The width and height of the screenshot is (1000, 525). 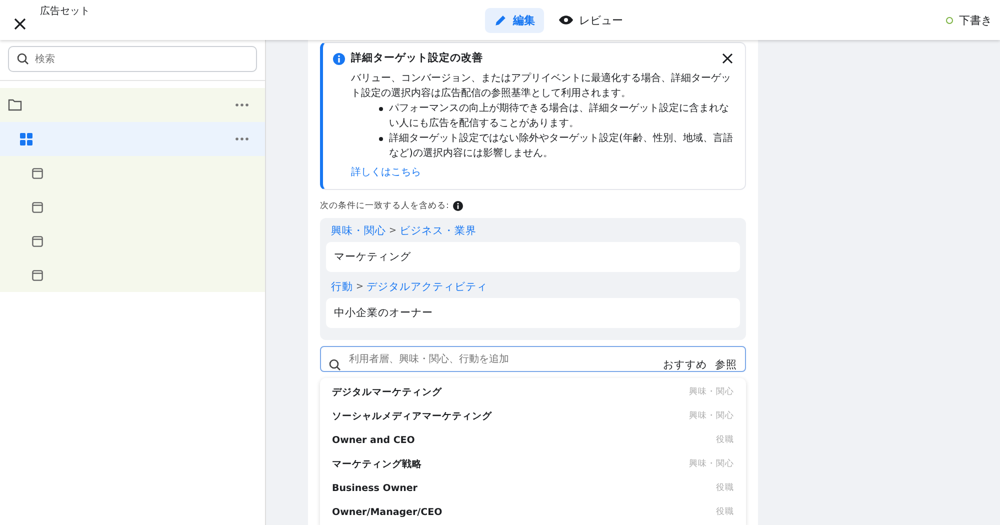 What do you see at coordinates (559, 116) in the screenshot?
I see `notice-bullet: パフォーマンスの向上が期待できる場合は、詳細ターゲット設定に含まれない人にも広告を配信することがあります。` at bounding box center [559, 116].